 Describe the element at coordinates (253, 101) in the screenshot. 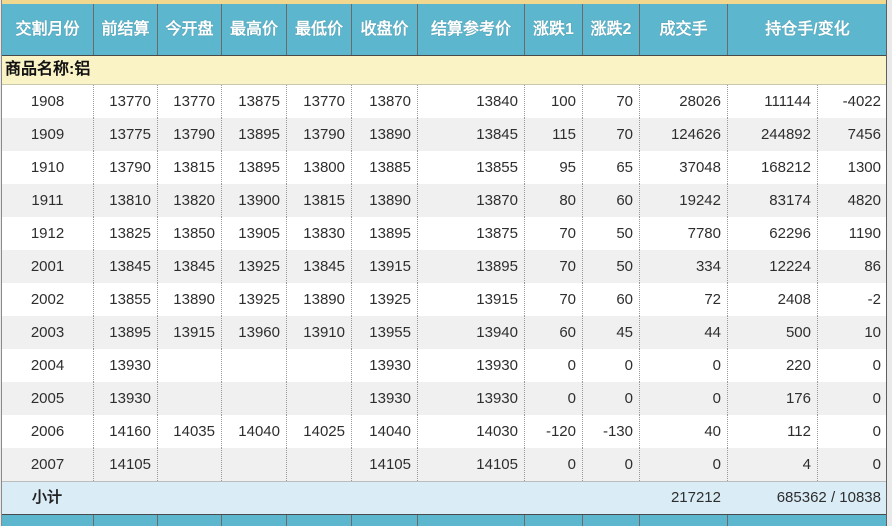

I see `cell-high: 13875` at that location.